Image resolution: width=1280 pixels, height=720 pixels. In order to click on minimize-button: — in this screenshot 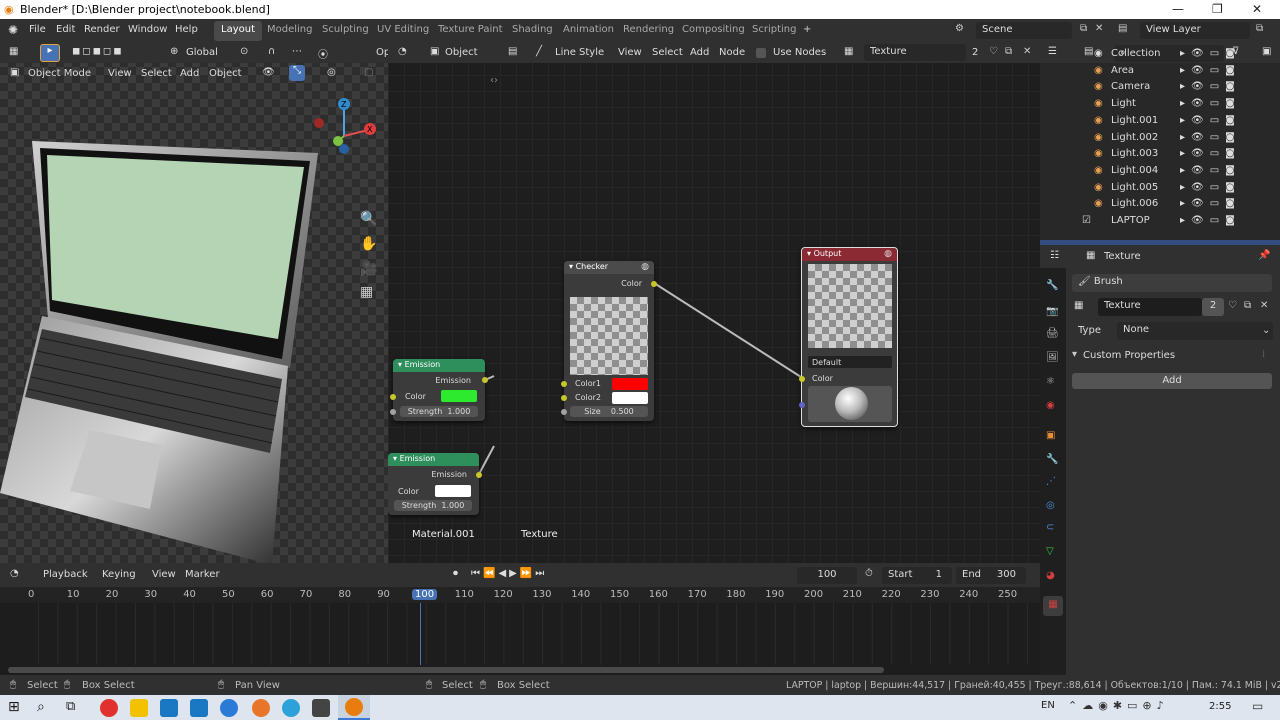, I will do `click(1178, 9)`.